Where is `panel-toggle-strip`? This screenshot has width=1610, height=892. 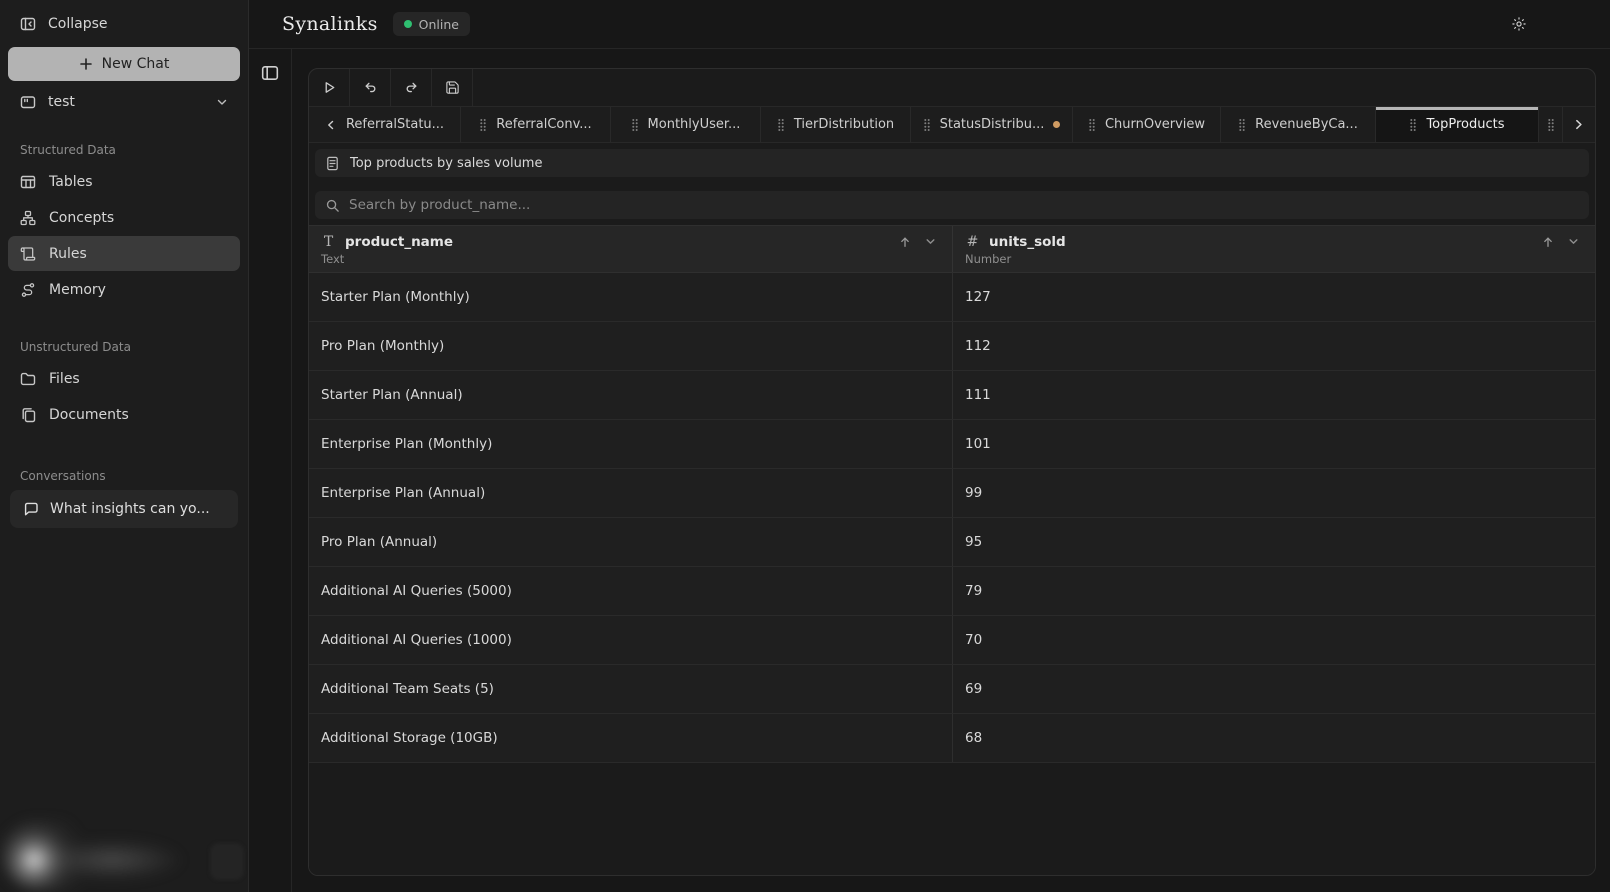 panel-toggle-strip is located at coordinates (270, 470).